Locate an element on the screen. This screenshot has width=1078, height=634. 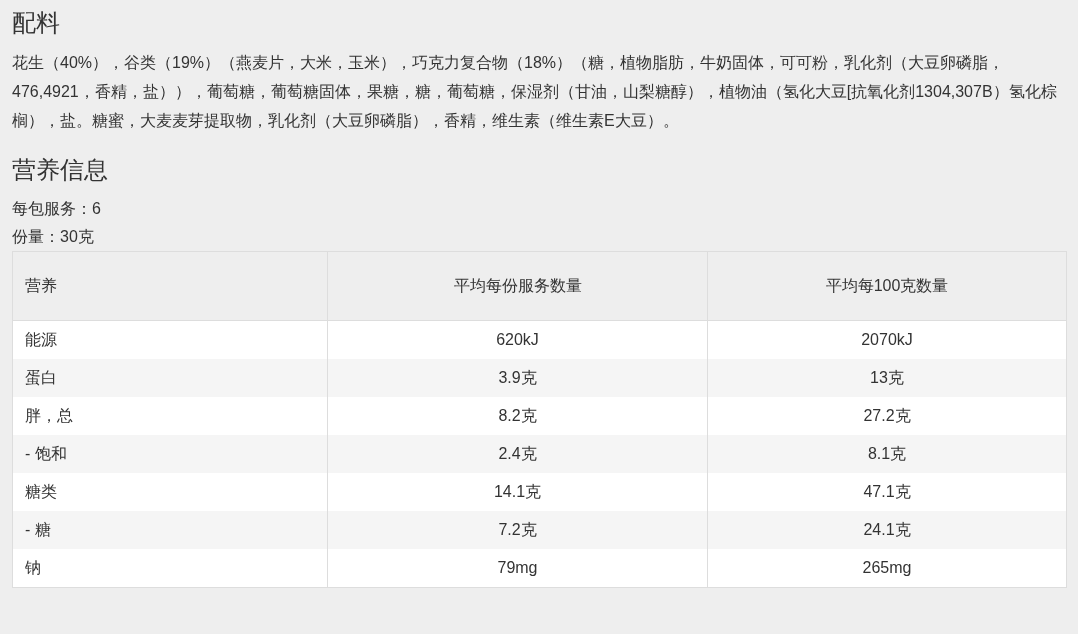
table-cell: 能源 is located at coordinates (170, 339).